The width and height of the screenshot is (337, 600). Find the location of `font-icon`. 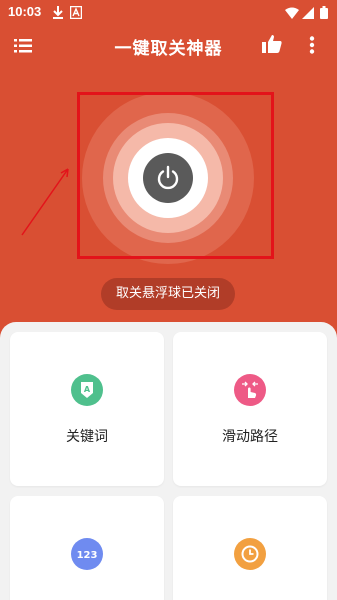

font-icon is located at coordinates (76, 13).